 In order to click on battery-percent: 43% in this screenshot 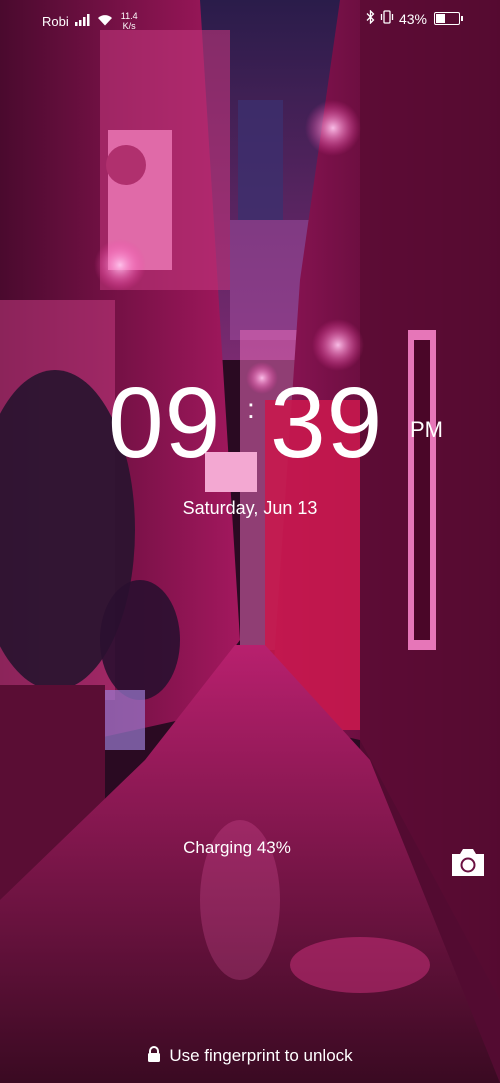, I will do `click(412, 18)`.